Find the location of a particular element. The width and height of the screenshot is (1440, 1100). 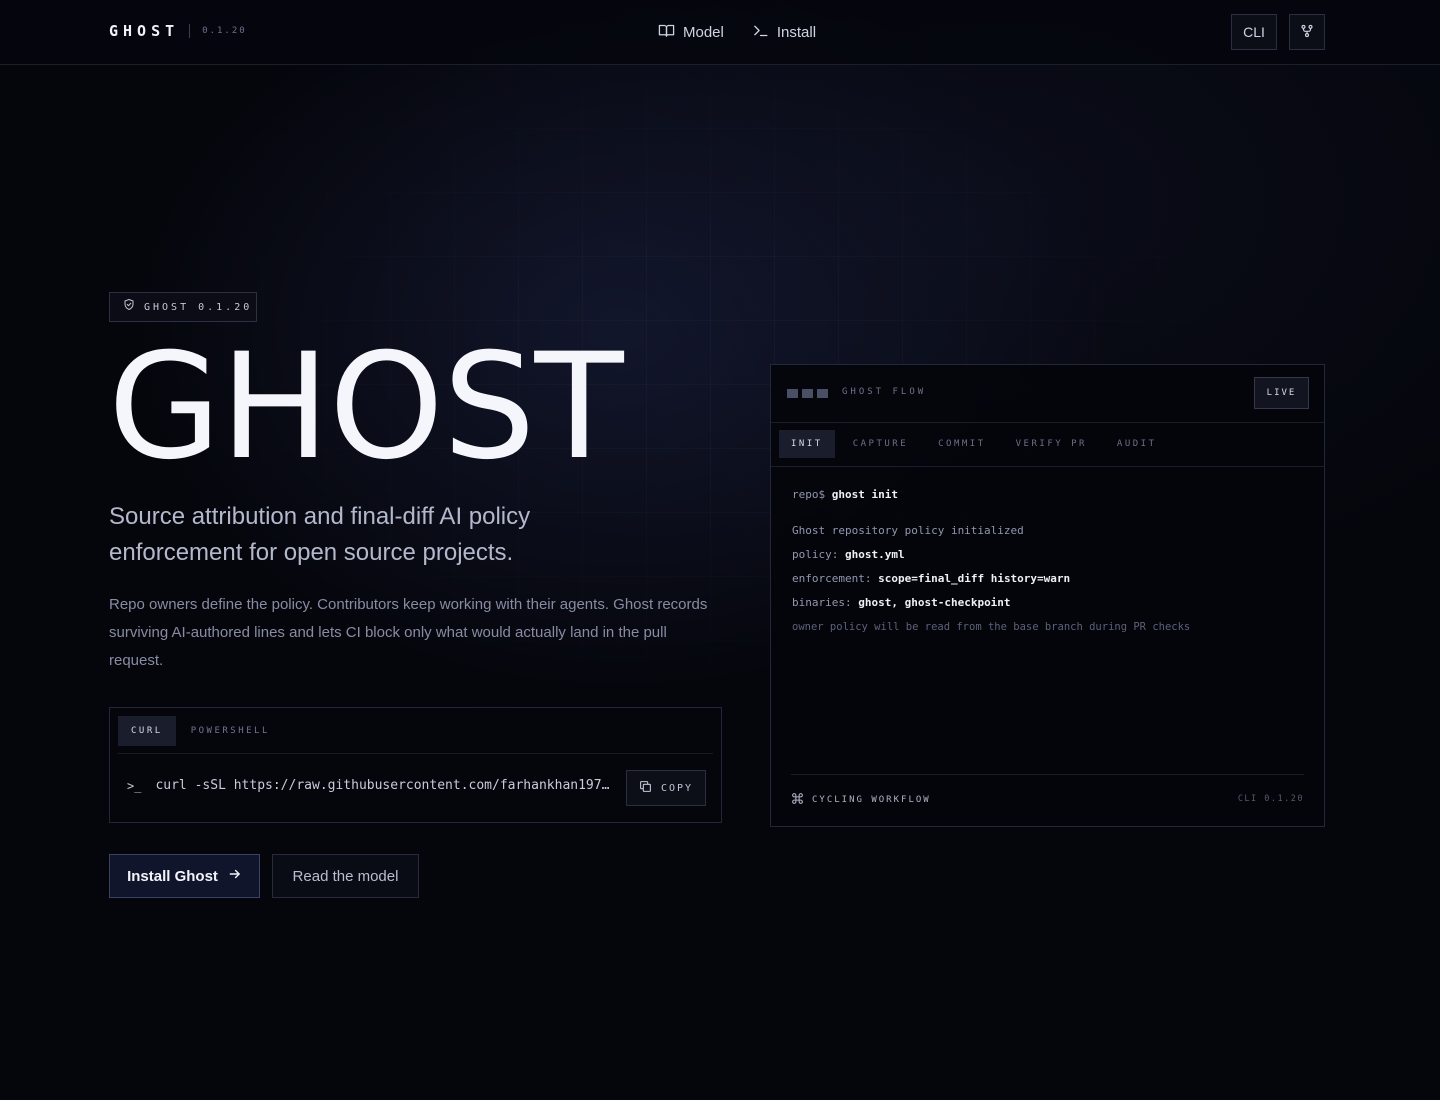

terminal-command: ghost init is located at coordinates (864, 494).